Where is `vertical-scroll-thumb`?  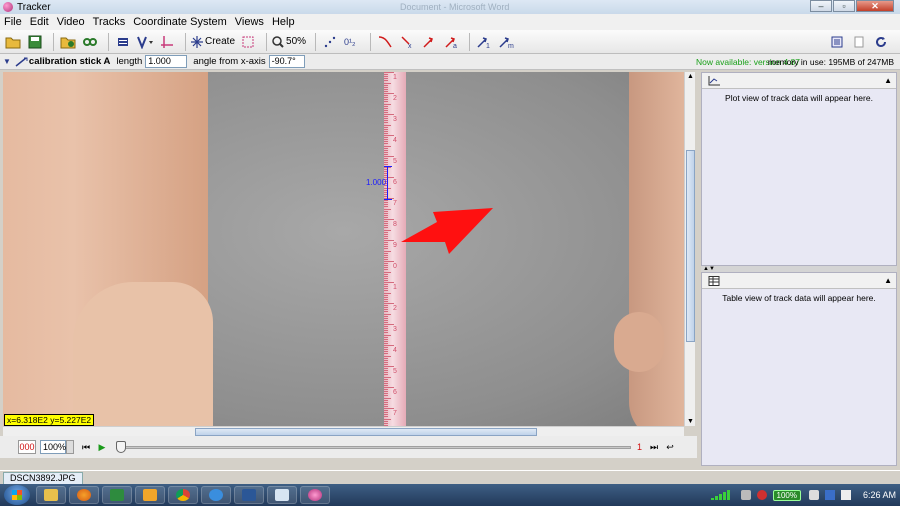 vertical-scroll-thumb is located at coordinates (690, 246).